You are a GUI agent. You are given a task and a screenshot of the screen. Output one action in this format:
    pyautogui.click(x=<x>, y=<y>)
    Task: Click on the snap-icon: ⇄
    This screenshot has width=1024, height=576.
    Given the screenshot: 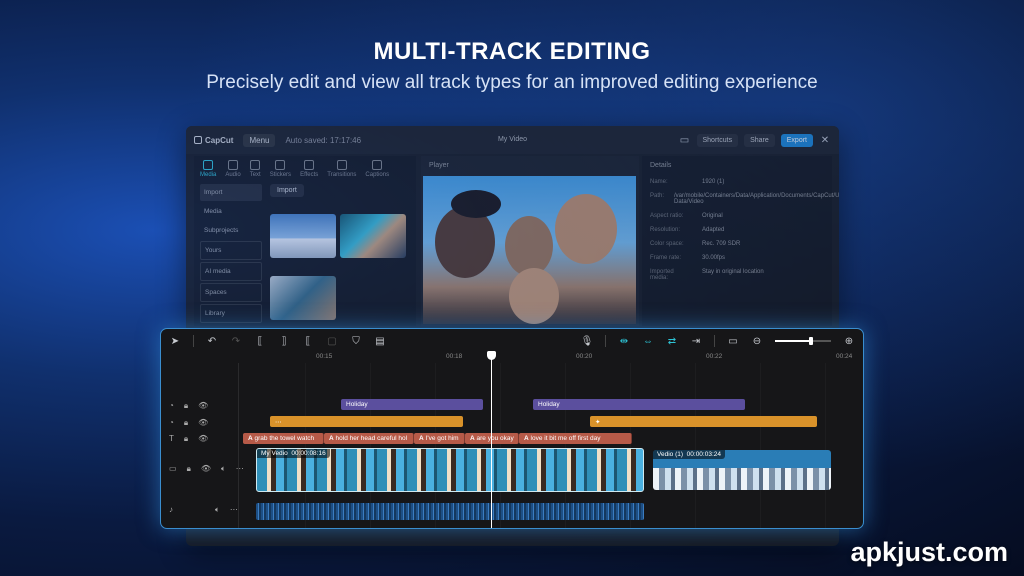 What is the action you would take?
    pyautogui.click(x=672, y=341)
    